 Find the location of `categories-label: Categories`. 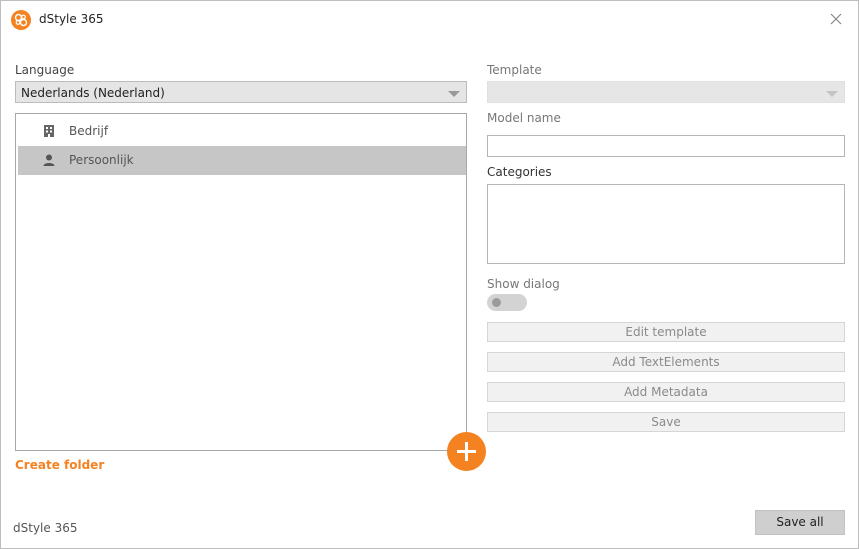

categories-label: Categories is located at coordinates (519, 172).